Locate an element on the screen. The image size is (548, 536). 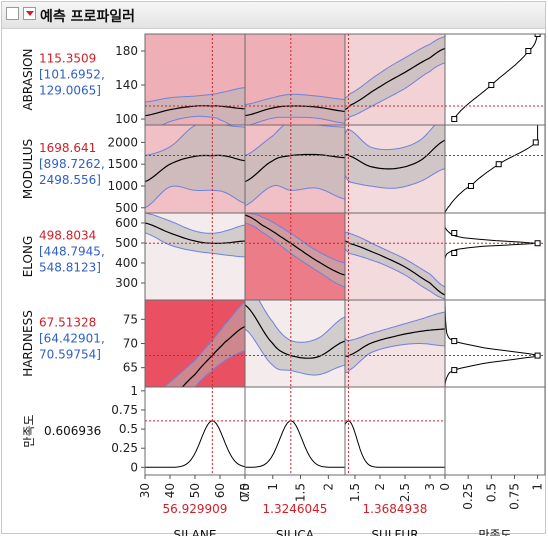
response-name-elong: ELONG is located at coordinates (28, 257).